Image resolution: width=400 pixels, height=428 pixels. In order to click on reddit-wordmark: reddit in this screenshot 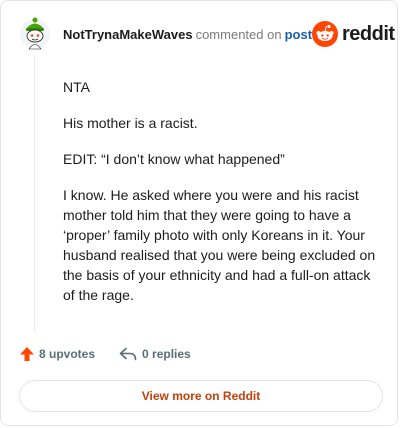, I will do `click(368, 33)`.